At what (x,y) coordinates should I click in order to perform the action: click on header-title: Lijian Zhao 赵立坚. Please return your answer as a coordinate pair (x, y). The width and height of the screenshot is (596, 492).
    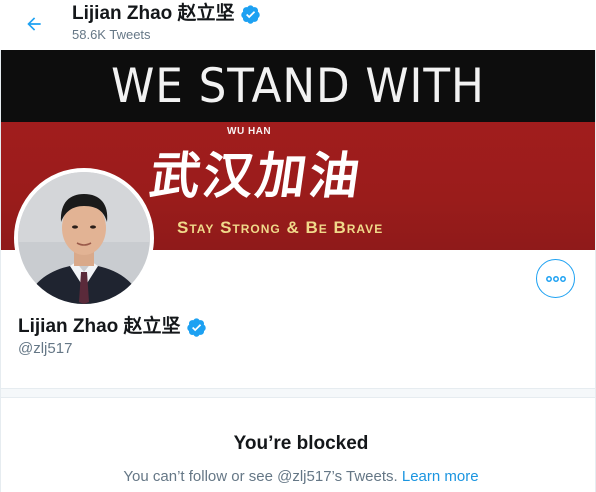
    Looking at the image, I should click on (166, 14).